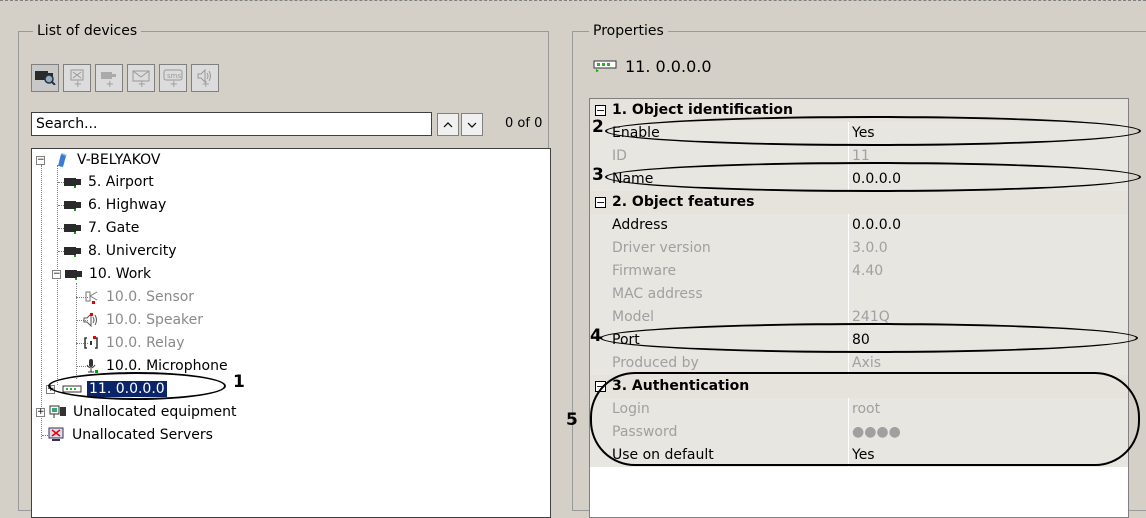 The height and width of the screenshot is (518, 1146). What do you see at coordinates (655, 363) in the screenshot?
I see `property-name: Produced by` at bounding box center [655, 363].